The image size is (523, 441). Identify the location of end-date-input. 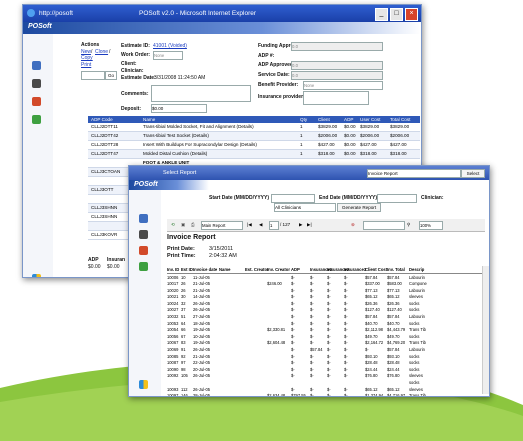
(397, 198).